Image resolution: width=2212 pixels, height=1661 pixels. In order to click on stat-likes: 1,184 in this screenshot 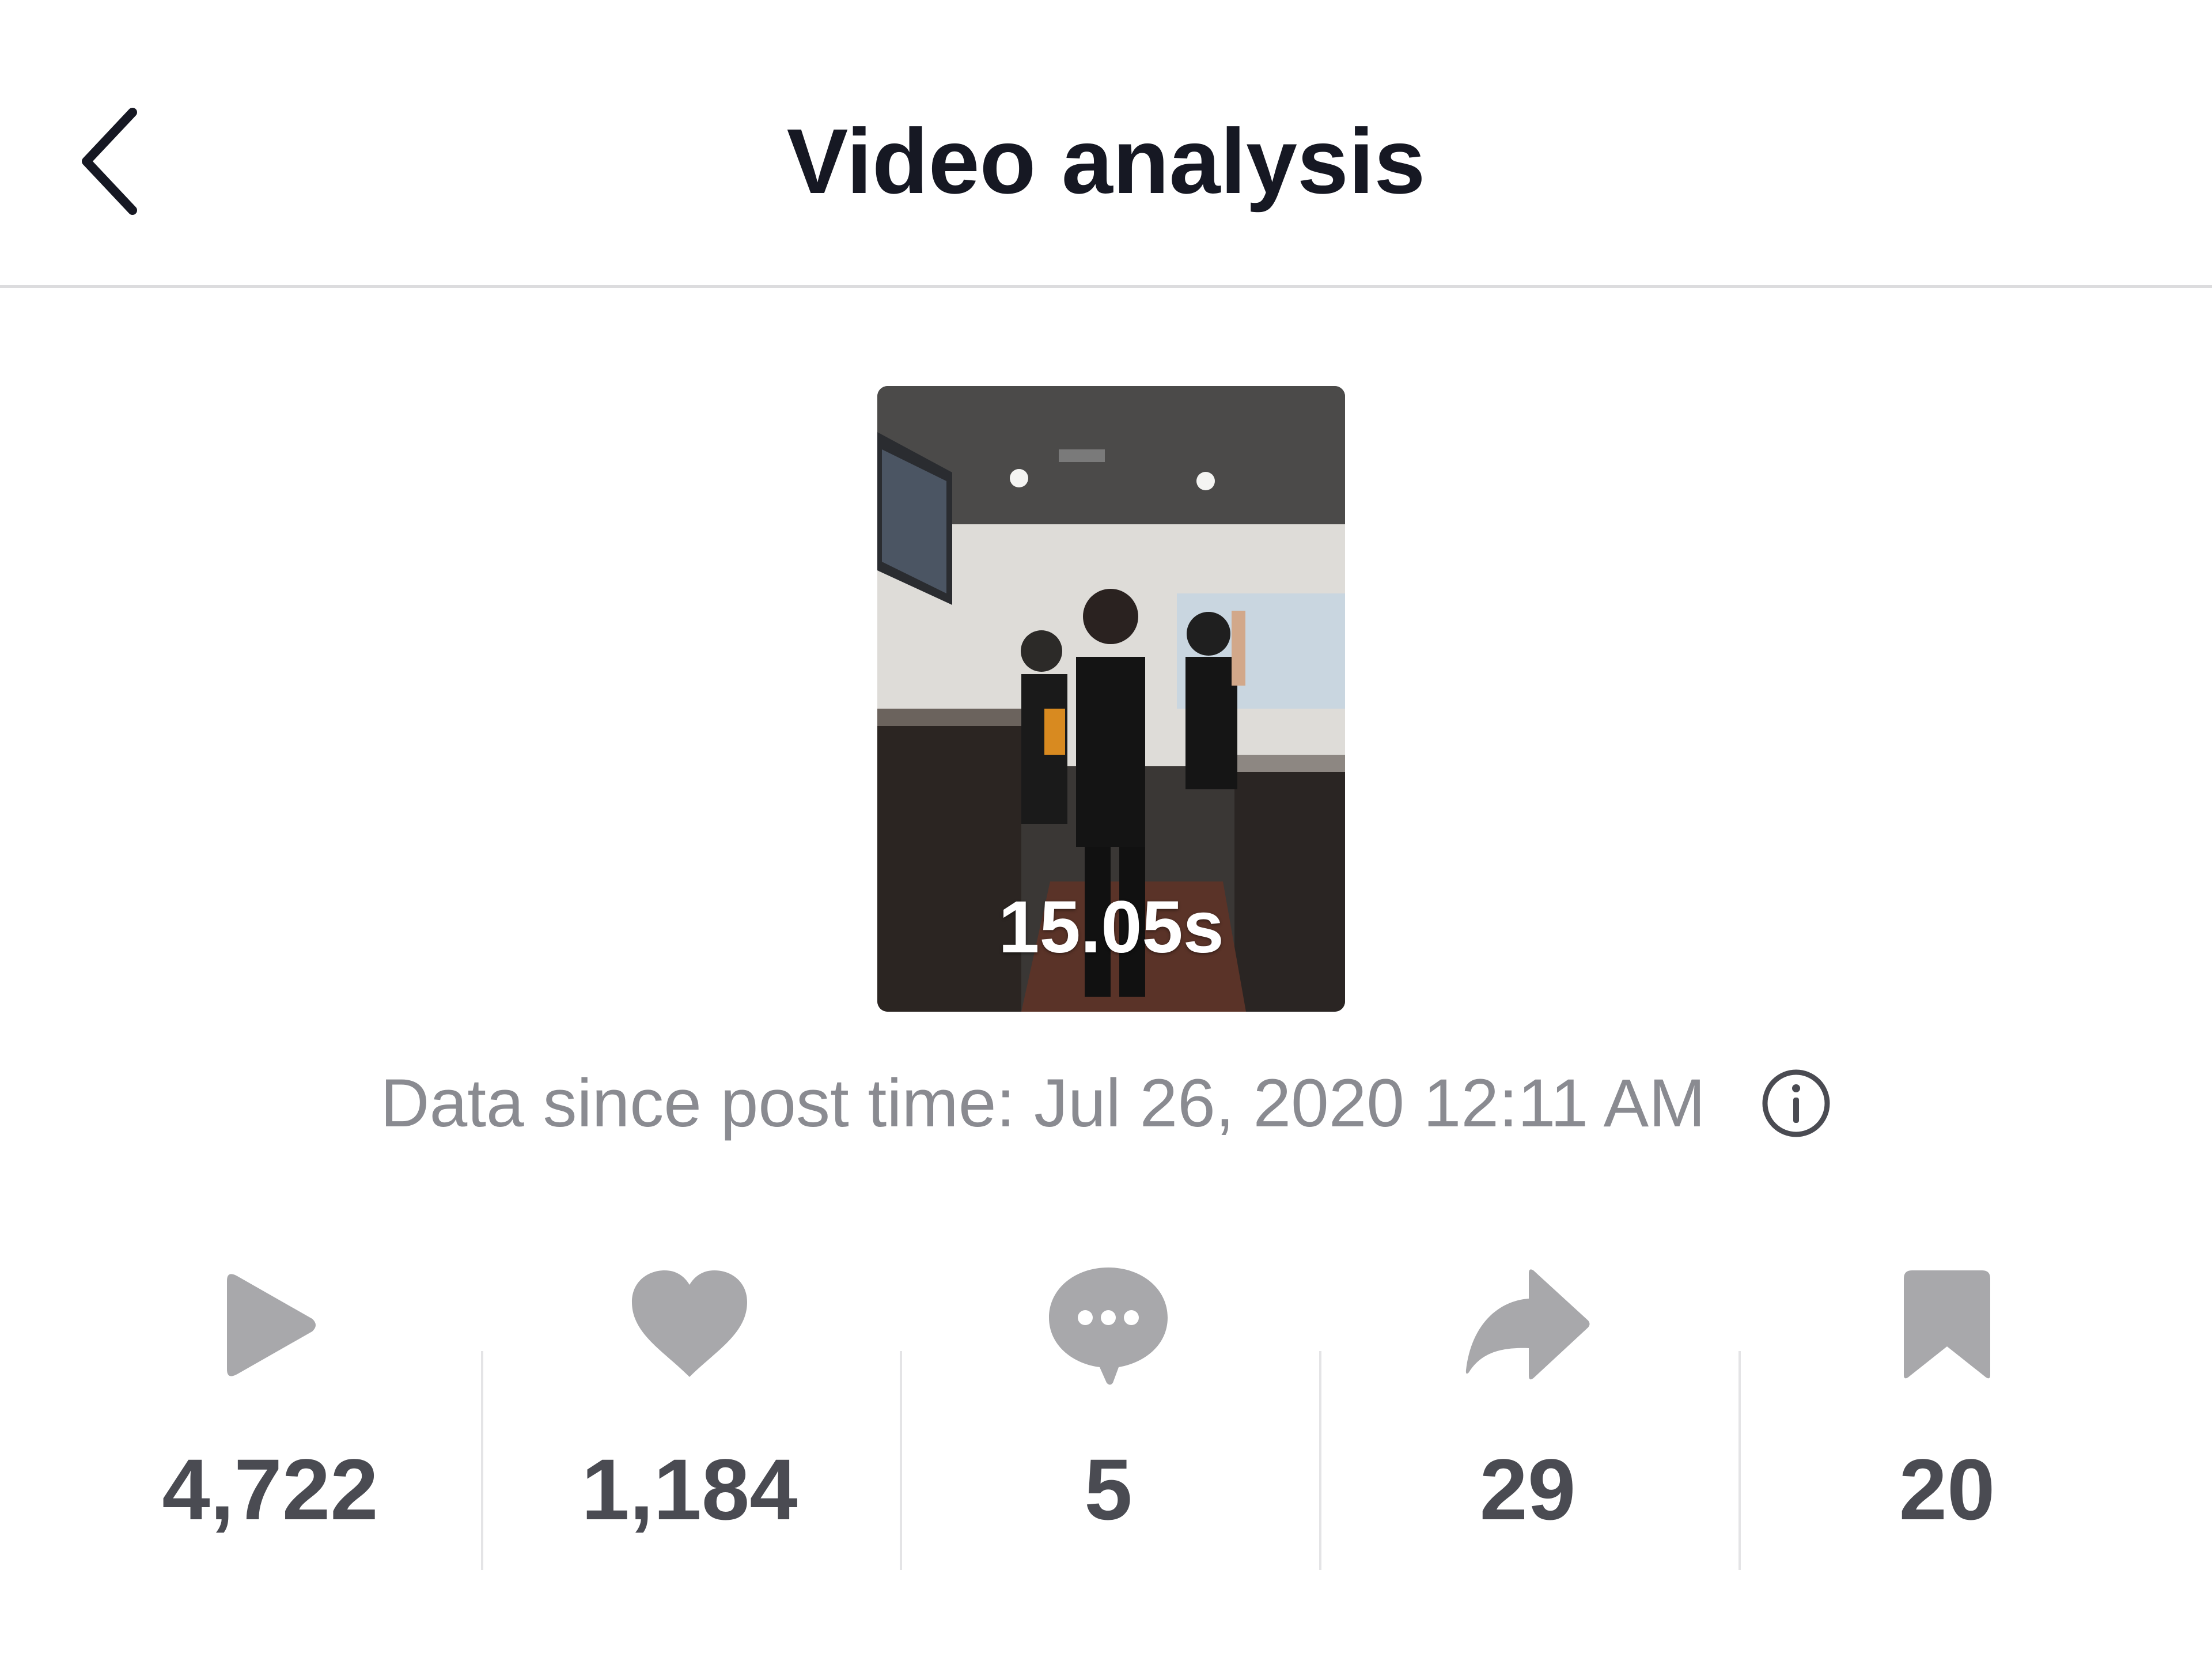, I will do `click(689, 1417)`.